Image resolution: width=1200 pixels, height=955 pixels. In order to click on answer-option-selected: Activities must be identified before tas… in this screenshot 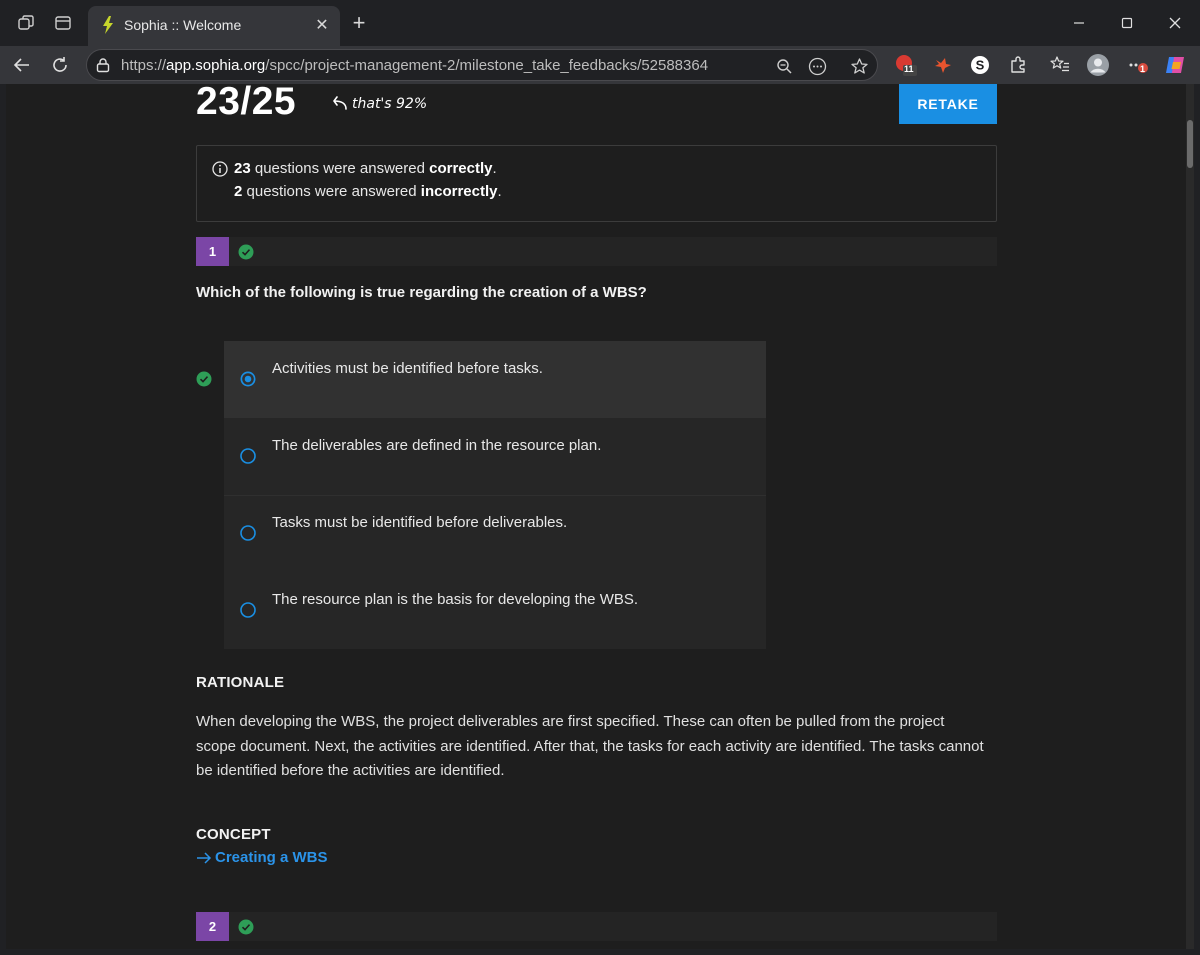, I will do `click(495, 379)`.